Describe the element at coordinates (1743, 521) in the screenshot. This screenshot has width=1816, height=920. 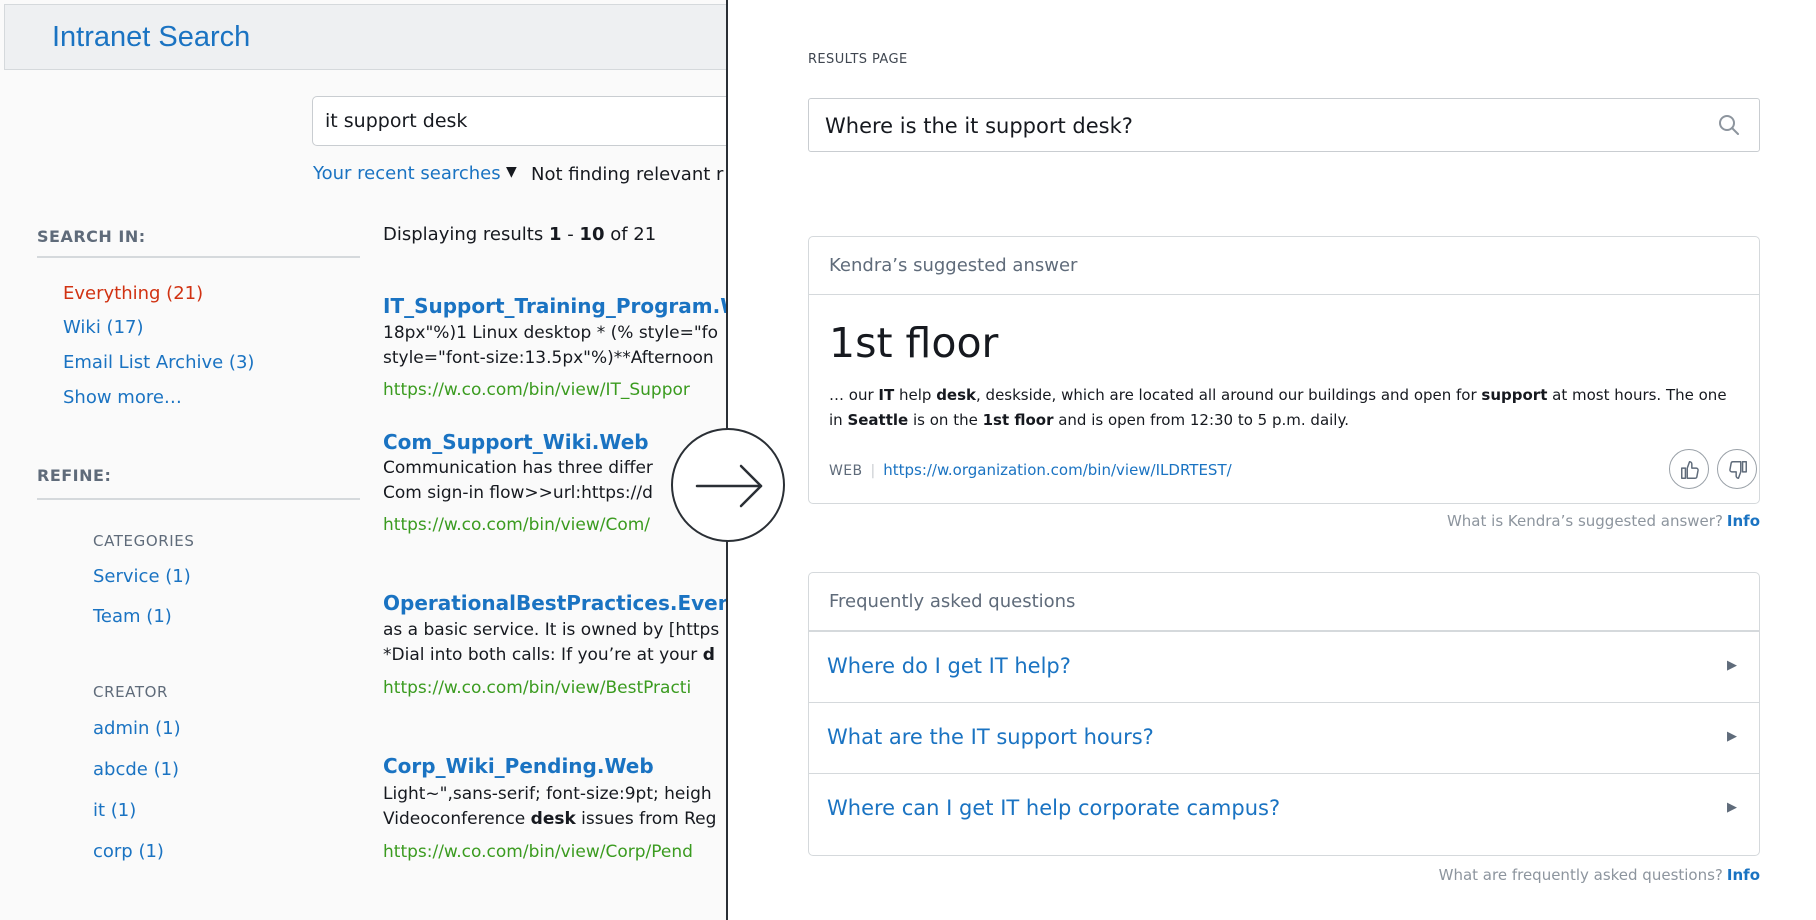
I see `answer-info-link: Info` at that location.